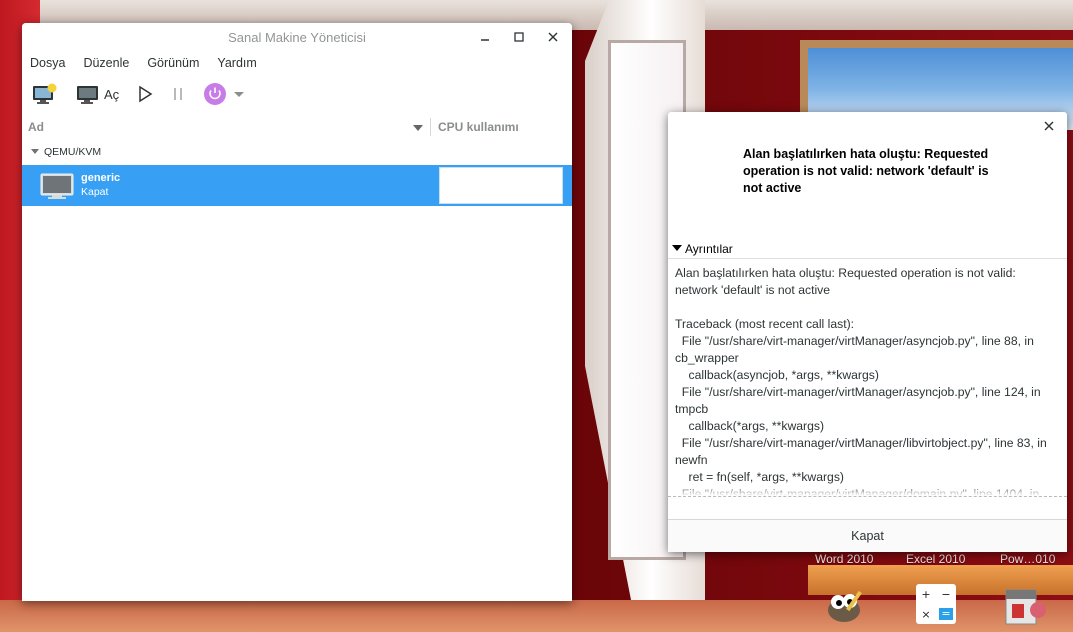  What do you see at coordinates (677, 249) in the screenshot?
I see `triangle-down-icon` at bounding box center [677, 249].